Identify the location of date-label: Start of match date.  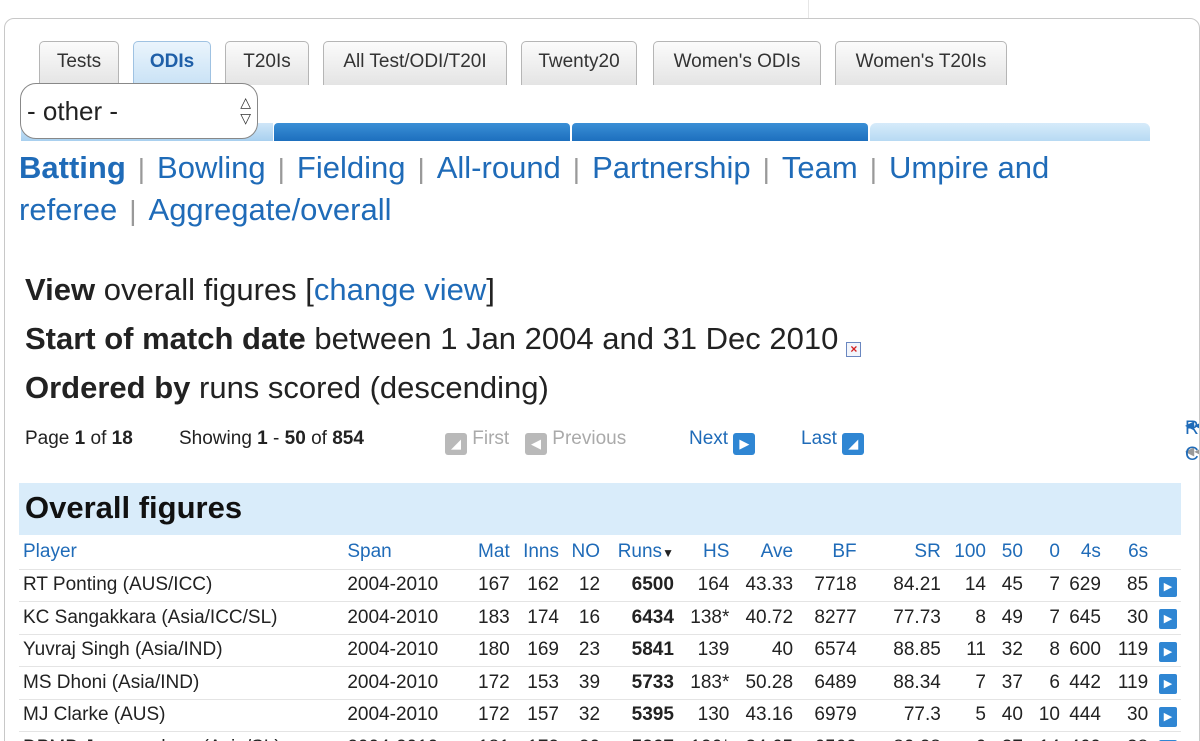
(165, 338).